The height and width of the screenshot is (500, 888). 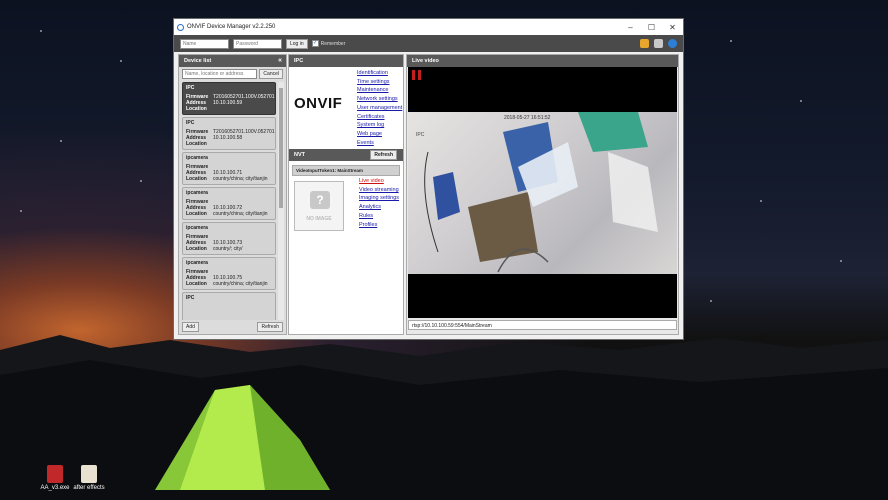 I want to click on ipc-header: IPC, so click(x=346, y=61).